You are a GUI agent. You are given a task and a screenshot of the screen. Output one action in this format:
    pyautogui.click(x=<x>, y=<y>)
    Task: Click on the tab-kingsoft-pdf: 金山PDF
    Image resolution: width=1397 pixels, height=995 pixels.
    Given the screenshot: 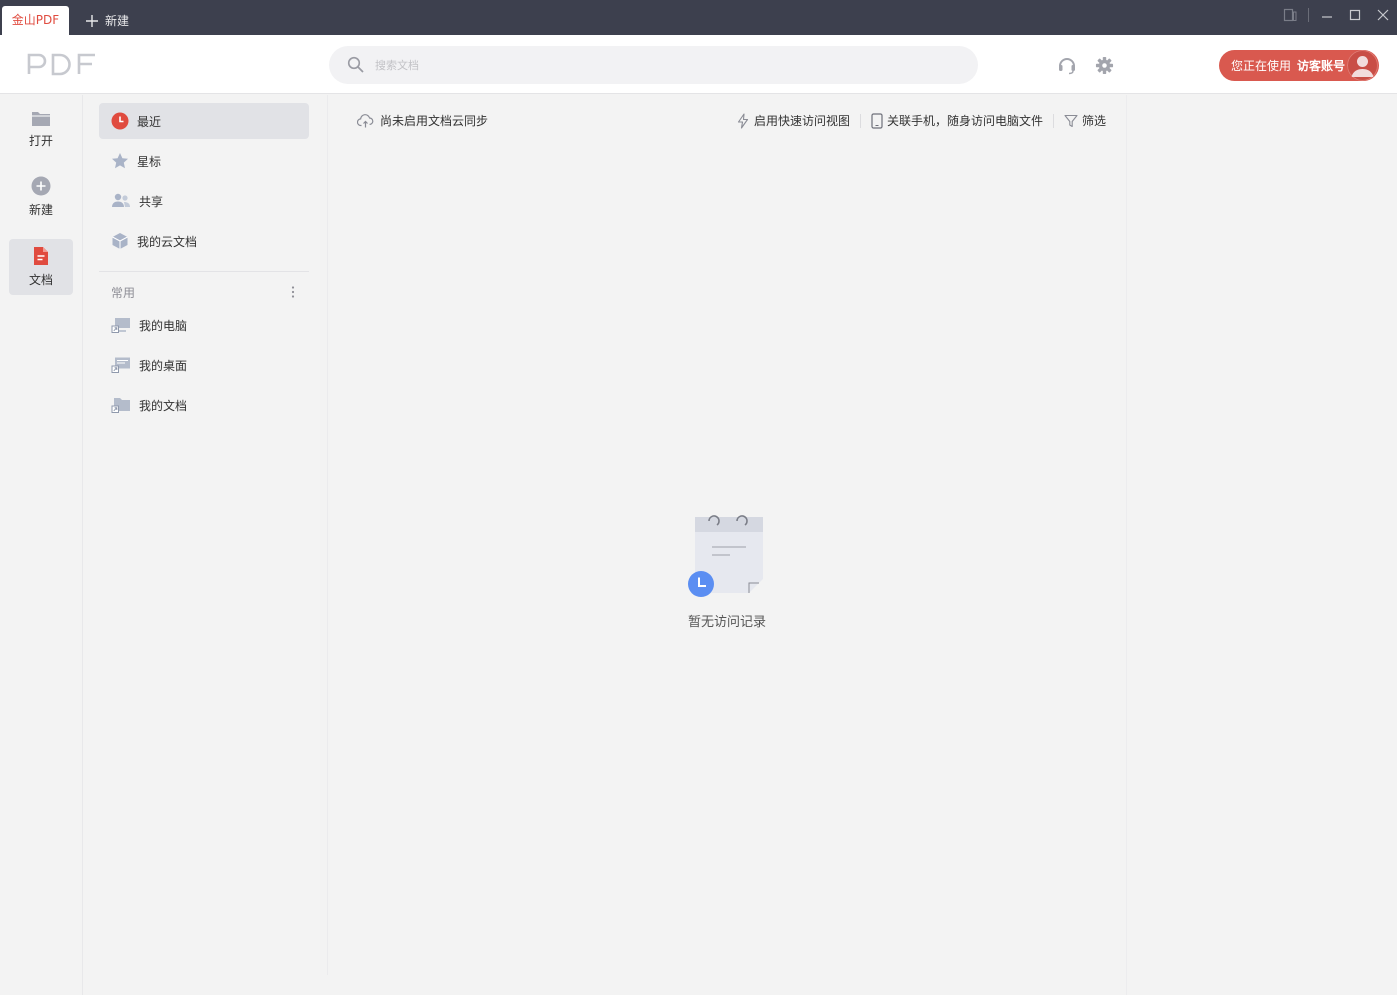 What is the action you would take?
    pyautogui.click(x=35, y=20)
    